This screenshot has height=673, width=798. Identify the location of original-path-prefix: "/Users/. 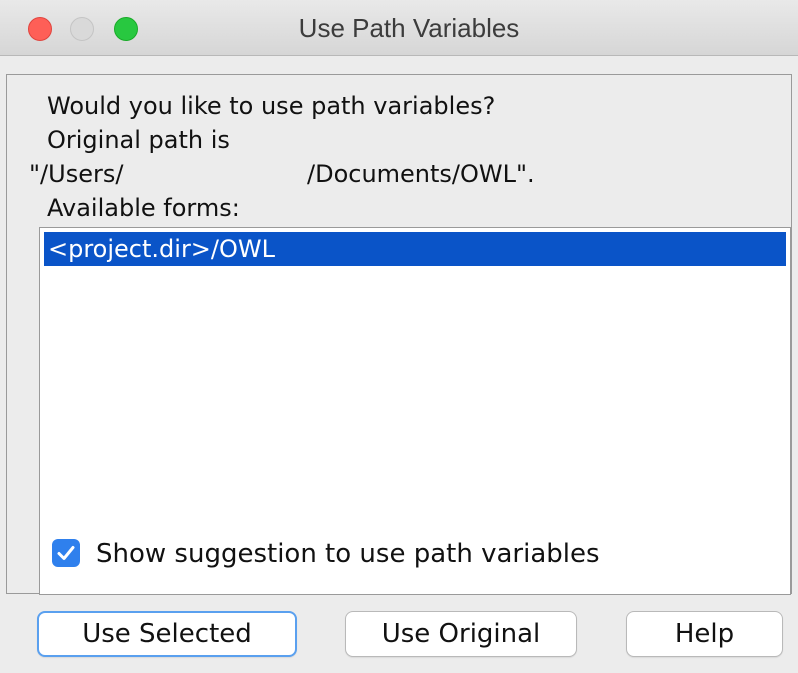
(76, 174).